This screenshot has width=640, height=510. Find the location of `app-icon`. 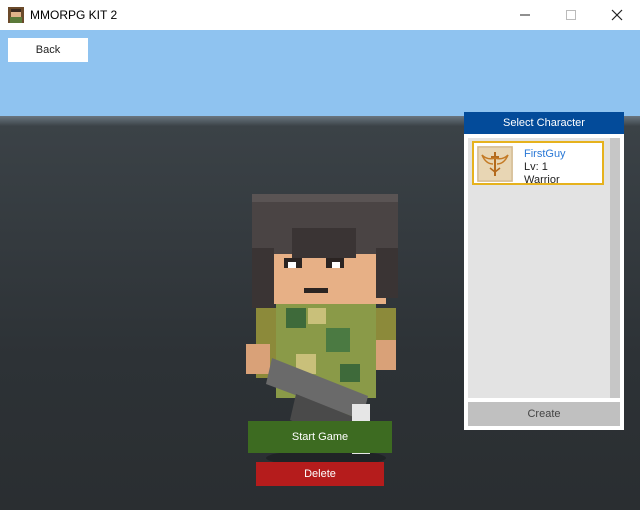

app-icon is located at coordinates (16, 15).